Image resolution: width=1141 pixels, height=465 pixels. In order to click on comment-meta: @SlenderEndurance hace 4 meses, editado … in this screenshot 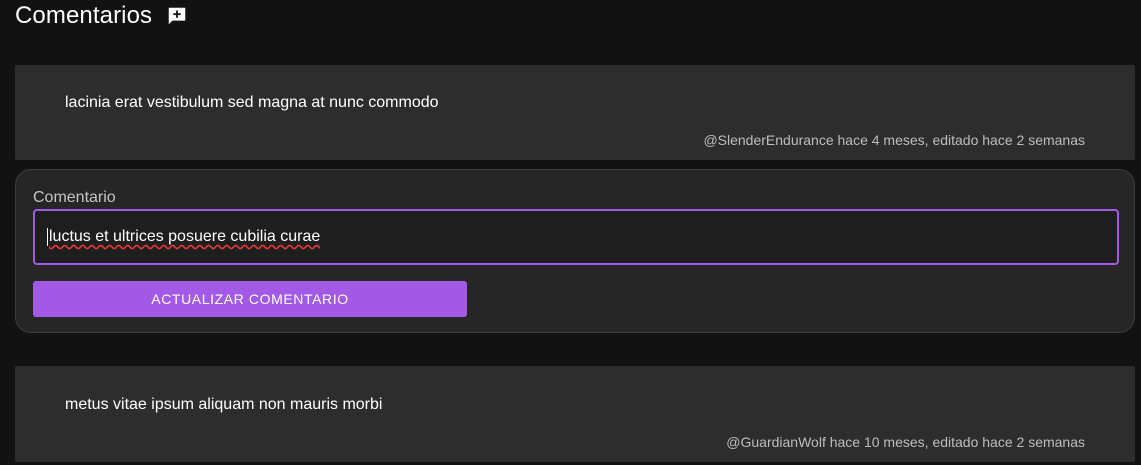, I will do `click(894, 140)`.